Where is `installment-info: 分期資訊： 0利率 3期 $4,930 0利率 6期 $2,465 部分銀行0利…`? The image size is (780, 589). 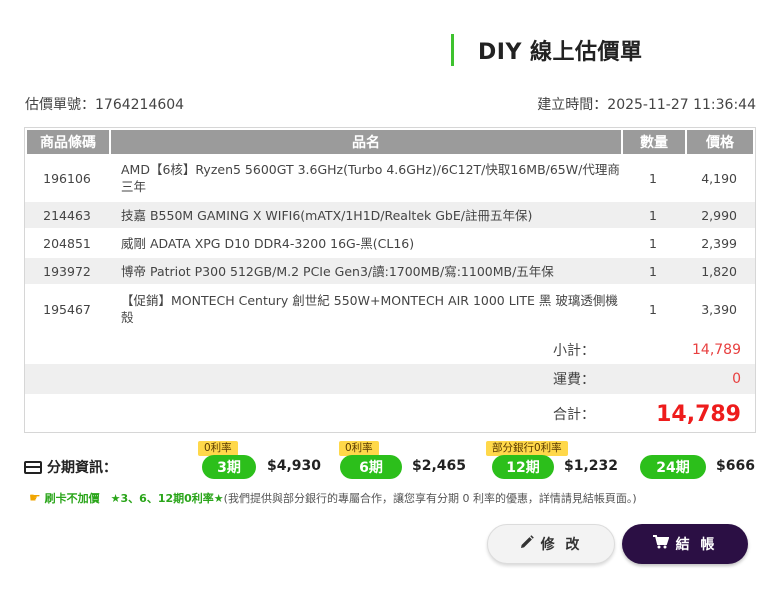
installment-info: 分期資訊： 0利率 3期 $4,930 0利率 6期 $2,465 部分銀行0利… is located at coordinates (394, 460).